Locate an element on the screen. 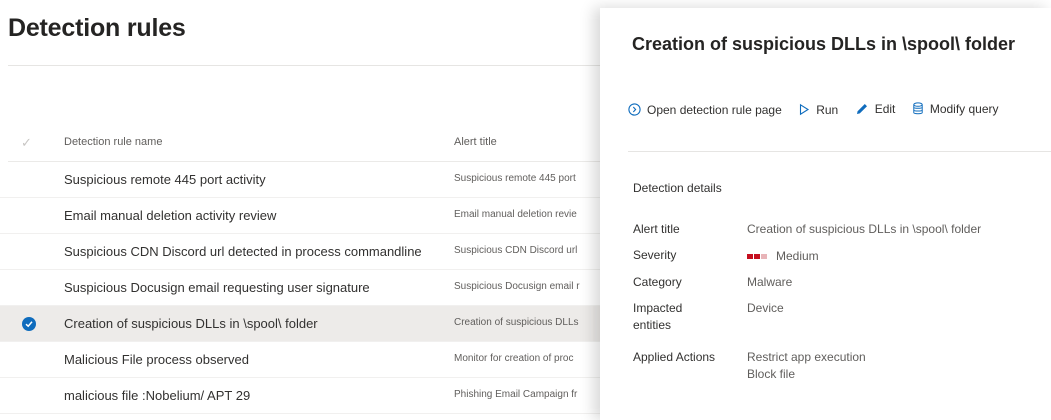  edit-button: Edit is located at coordinates (875, 109).